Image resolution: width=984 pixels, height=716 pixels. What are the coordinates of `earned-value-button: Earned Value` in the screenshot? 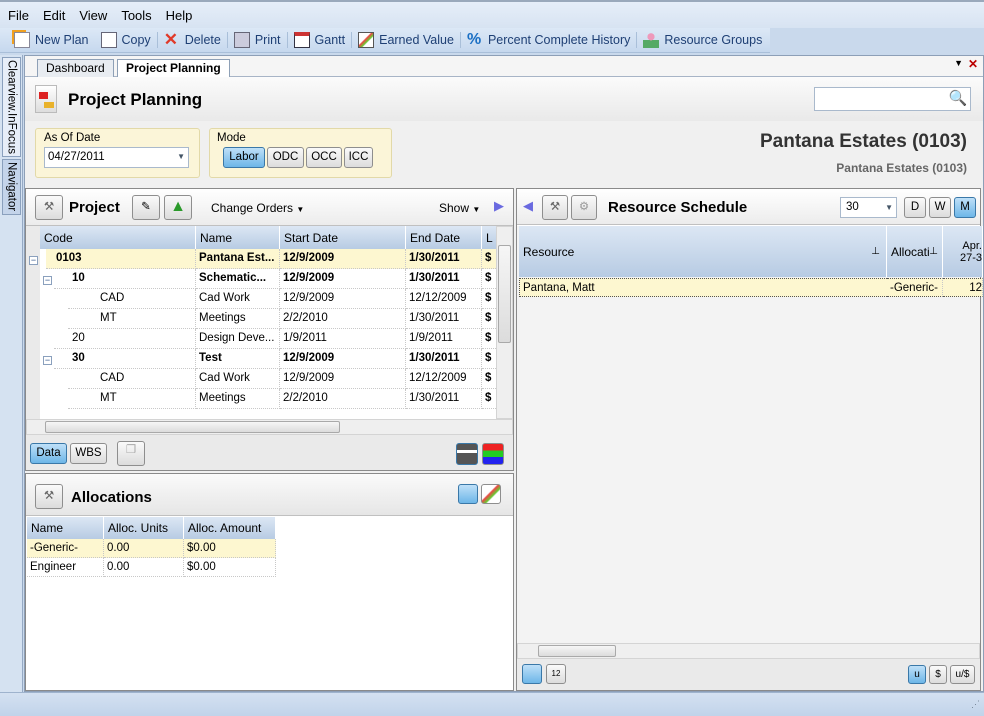 It's located at (406, 40).